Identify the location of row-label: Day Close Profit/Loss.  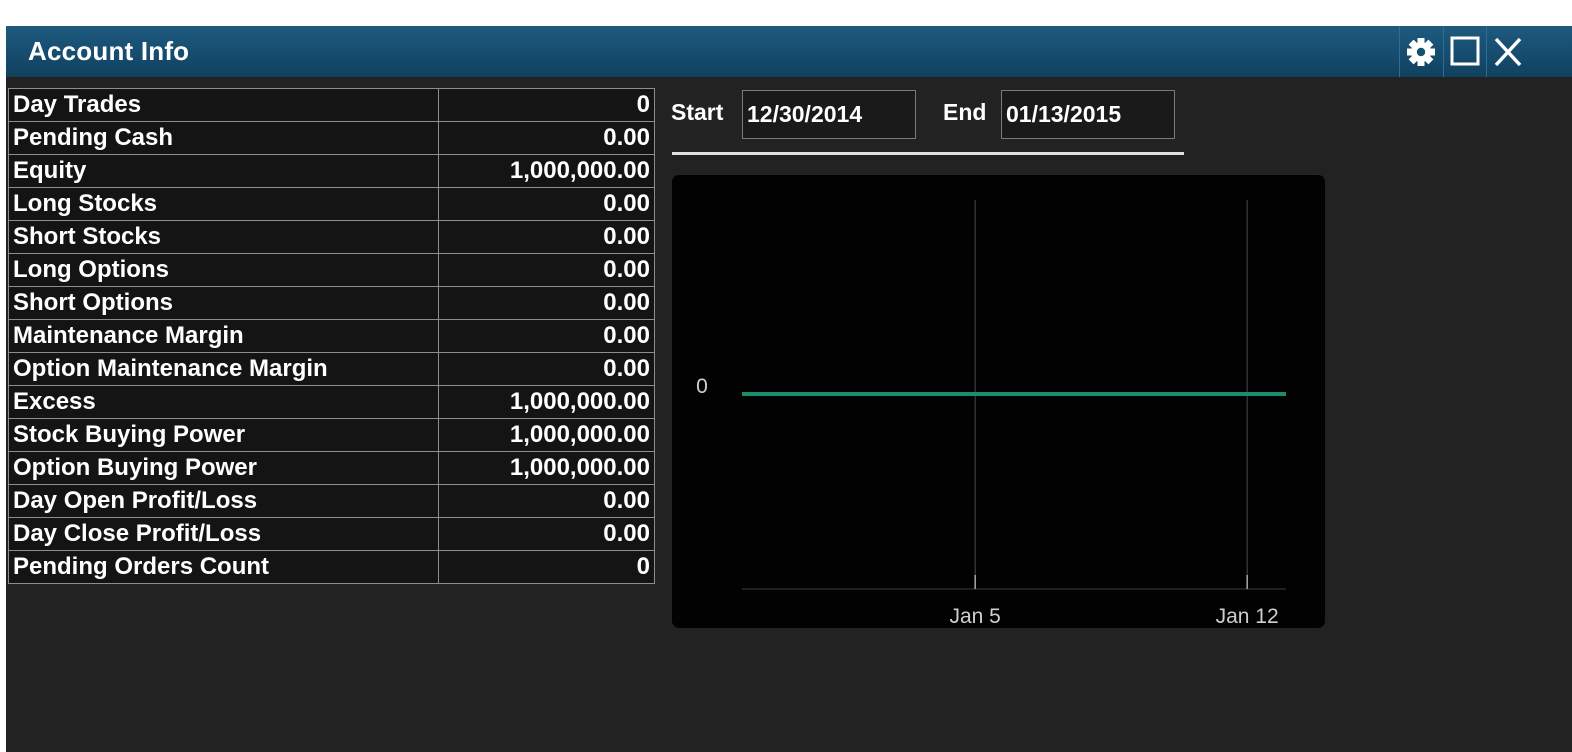
(223, 534).